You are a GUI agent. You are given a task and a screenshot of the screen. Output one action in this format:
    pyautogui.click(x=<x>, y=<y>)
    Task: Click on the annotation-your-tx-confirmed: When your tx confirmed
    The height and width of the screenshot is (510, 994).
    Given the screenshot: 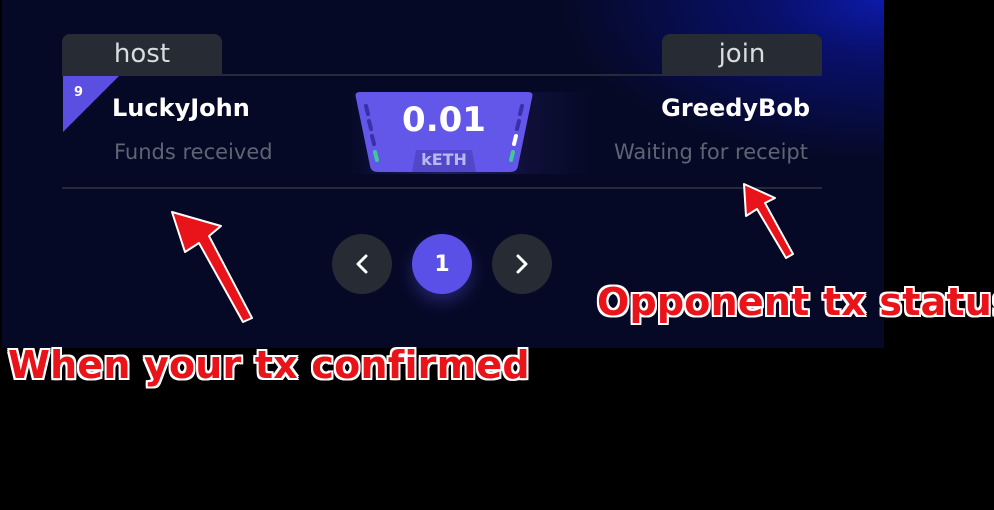 What is the action you would take?
    pyautogui.click(x=269, y=365)
    